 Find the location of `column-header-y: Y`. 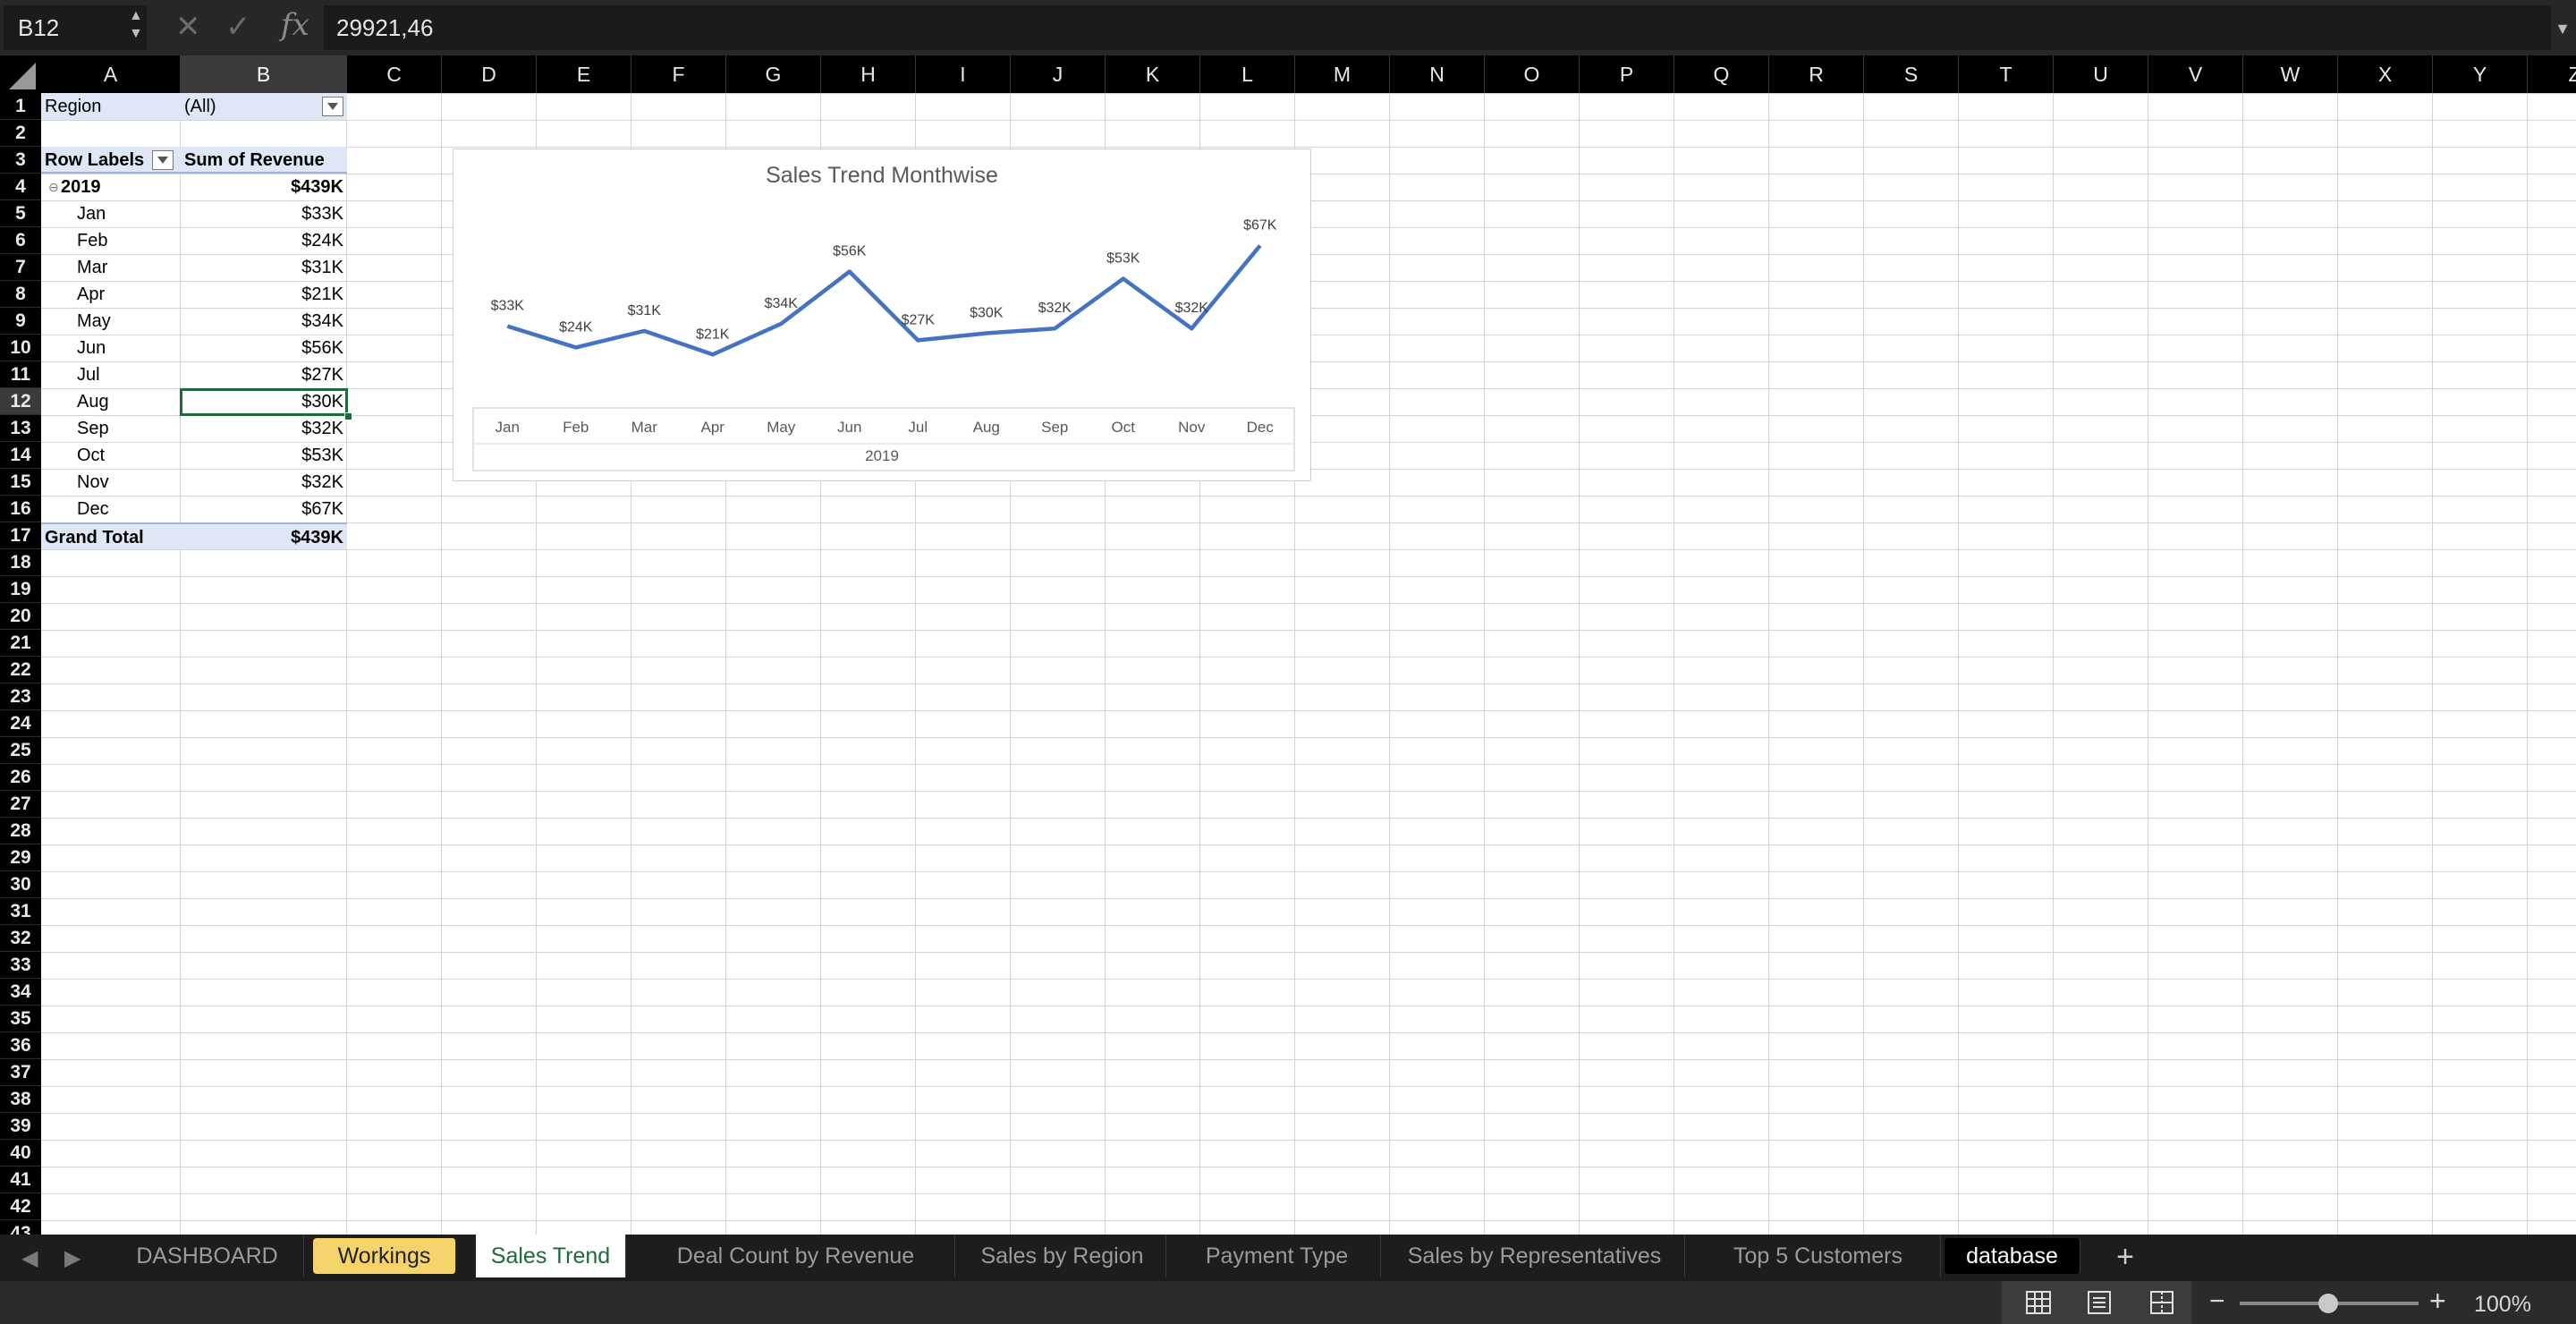

column-header-y: Y is located at coordinates (2480, 74).